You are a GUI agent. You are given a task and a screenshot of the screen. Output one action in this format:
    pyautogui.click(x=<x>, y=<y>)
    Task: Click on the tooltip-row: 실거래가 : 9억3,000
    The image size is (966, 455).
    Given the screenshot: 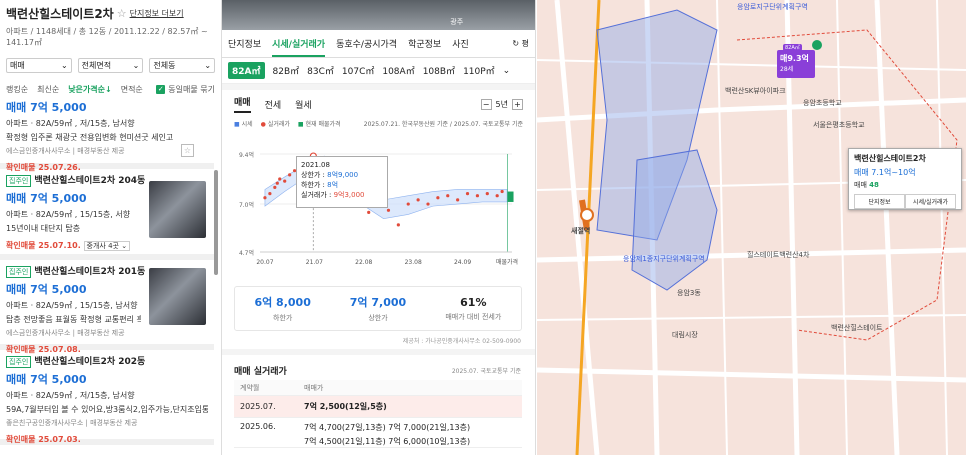 What is the action you would take?
    pyautogui.click(x=333, y=195)
    